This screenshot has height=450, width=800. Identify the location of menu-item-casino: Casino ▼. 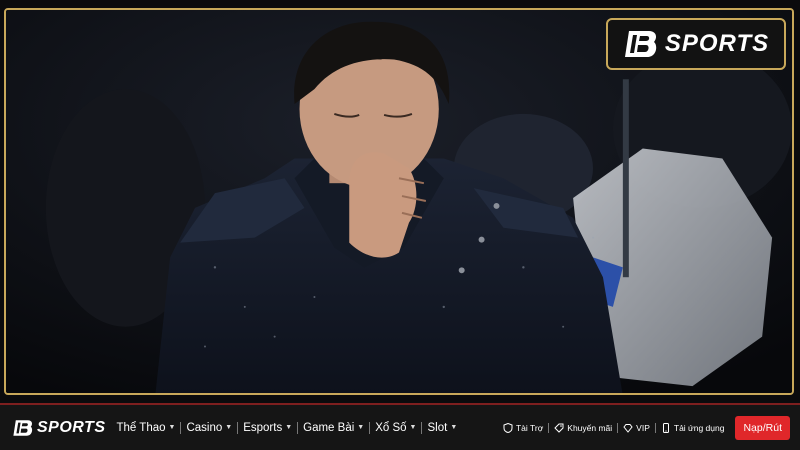
(209, 428).